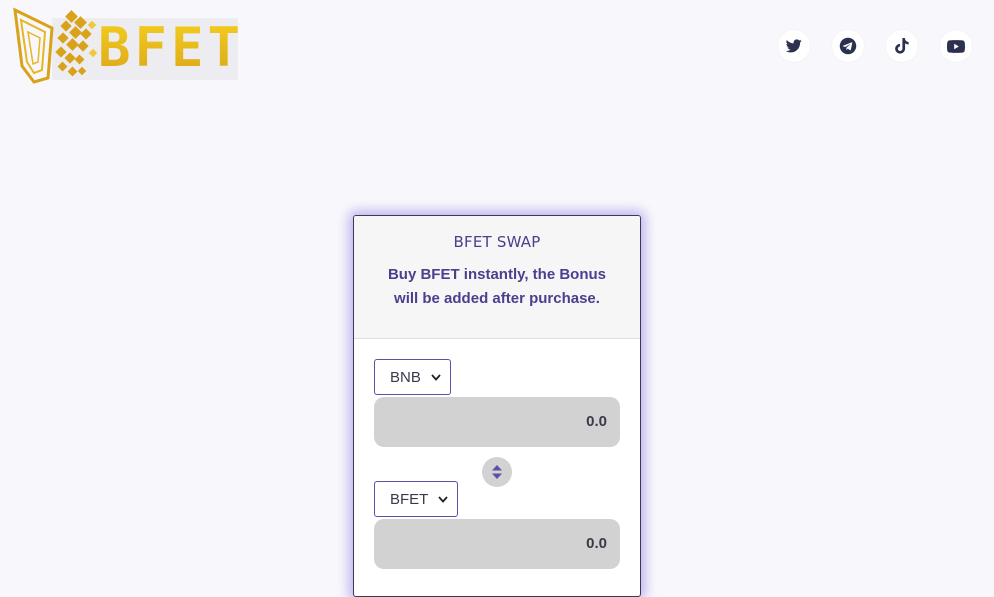  I want to click on brand-logo: BFET, so click(126, 46).